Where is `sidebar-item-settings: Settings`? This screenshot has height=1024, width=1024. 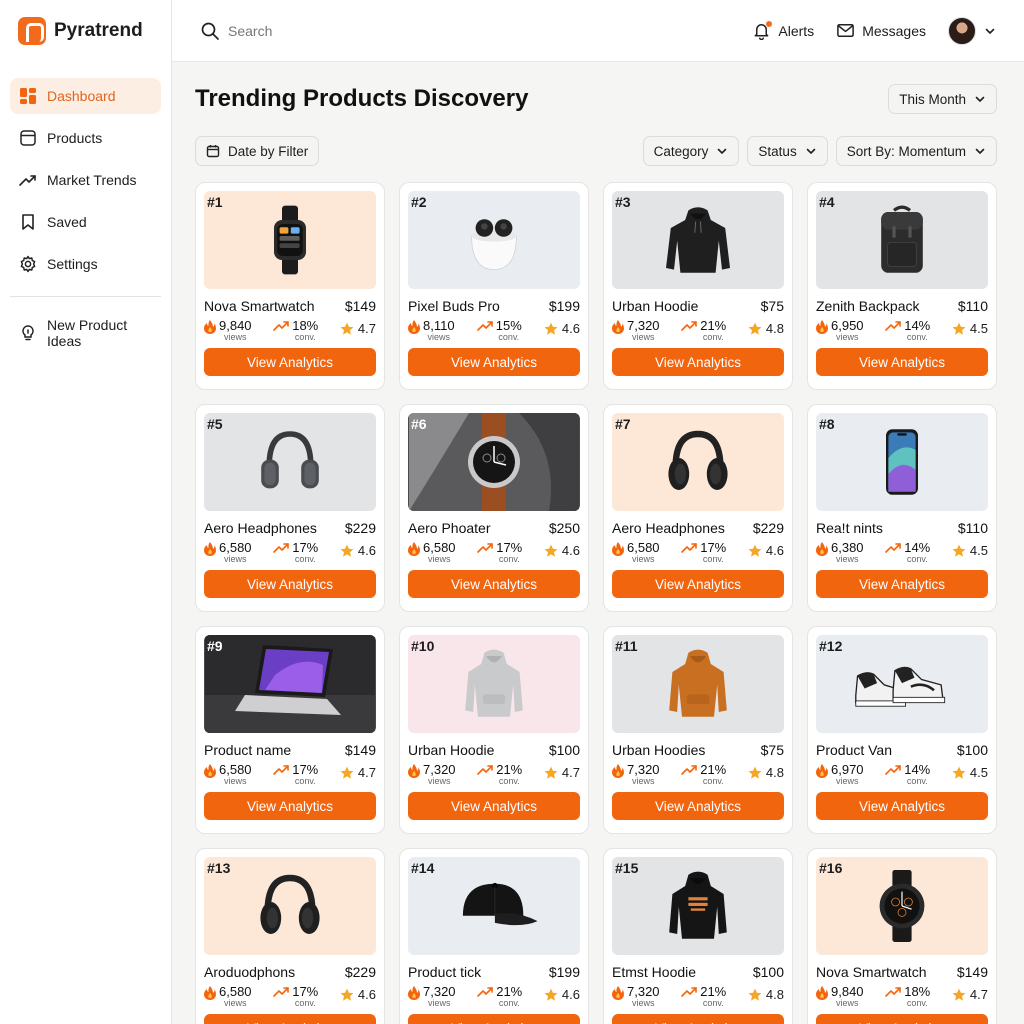 sidebar-item-settings: Settings is located at coordinates (85, 264).